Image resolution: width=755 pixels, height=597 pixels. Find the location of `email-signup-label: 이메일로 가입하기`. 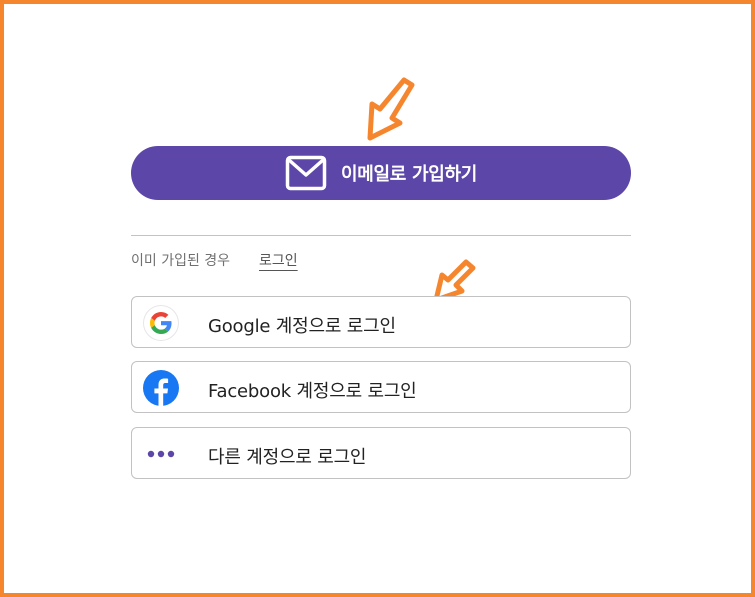

email-signup-label: 이메일로 가입하기 is located at coordinates (409, 174).